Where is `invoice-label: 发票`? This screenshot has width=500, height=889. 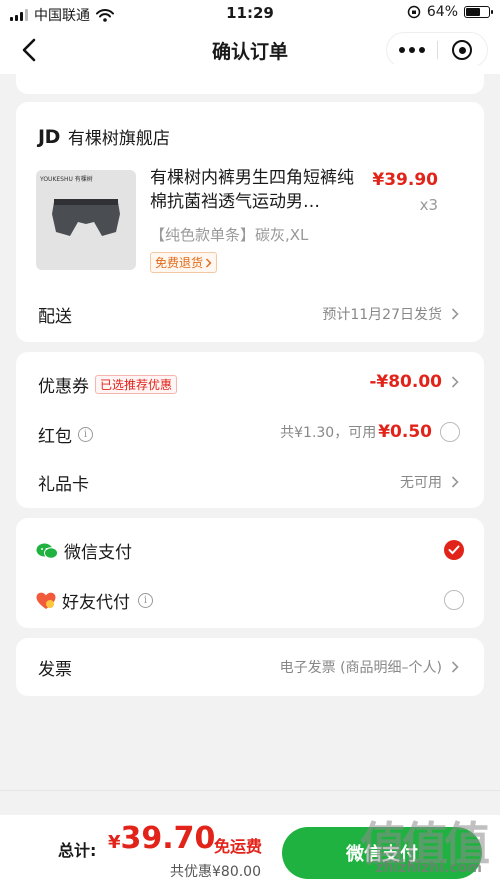
invoice-label: 发票 is located at coordinates (55, 670).